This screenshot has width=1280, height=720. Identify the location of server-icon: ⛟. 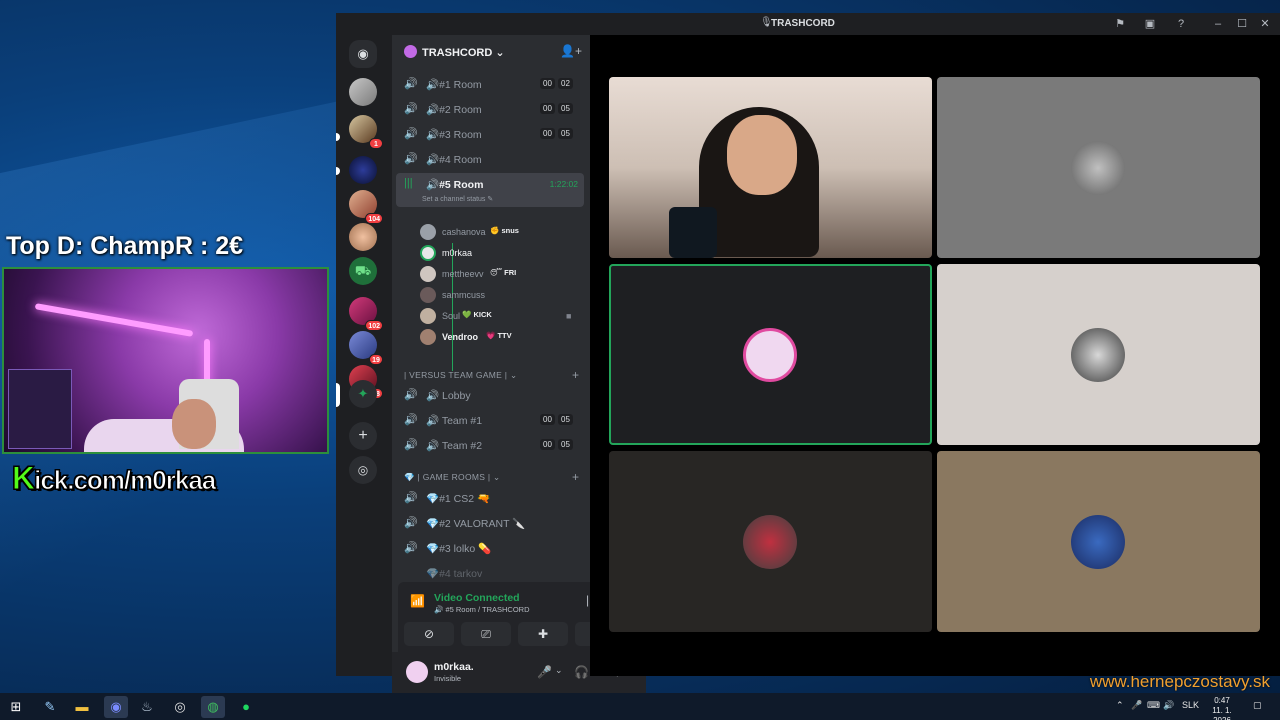
(363, 271).